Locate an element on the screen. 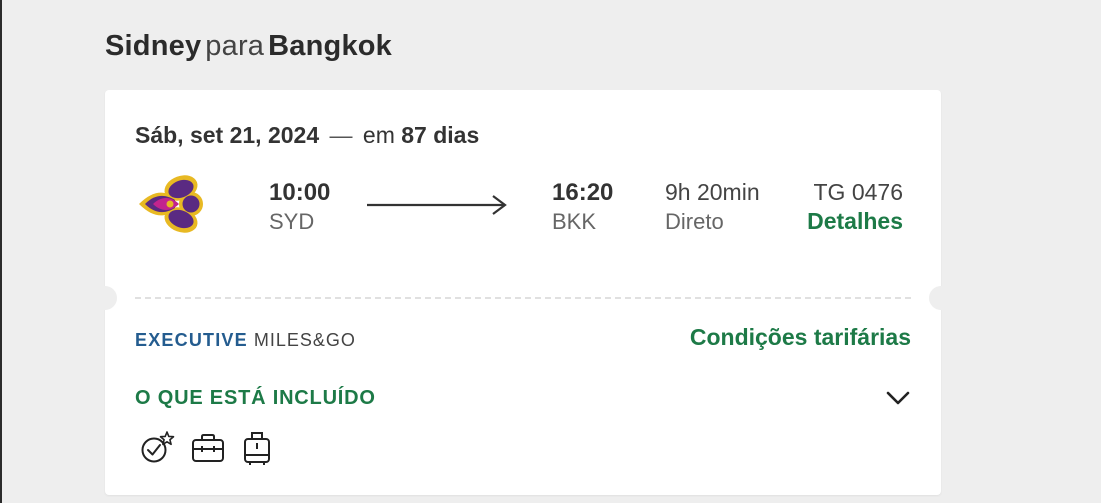 This screenshot has width=1101, height=503. departure-time: 10:00 is located at coordinates (300, 192).